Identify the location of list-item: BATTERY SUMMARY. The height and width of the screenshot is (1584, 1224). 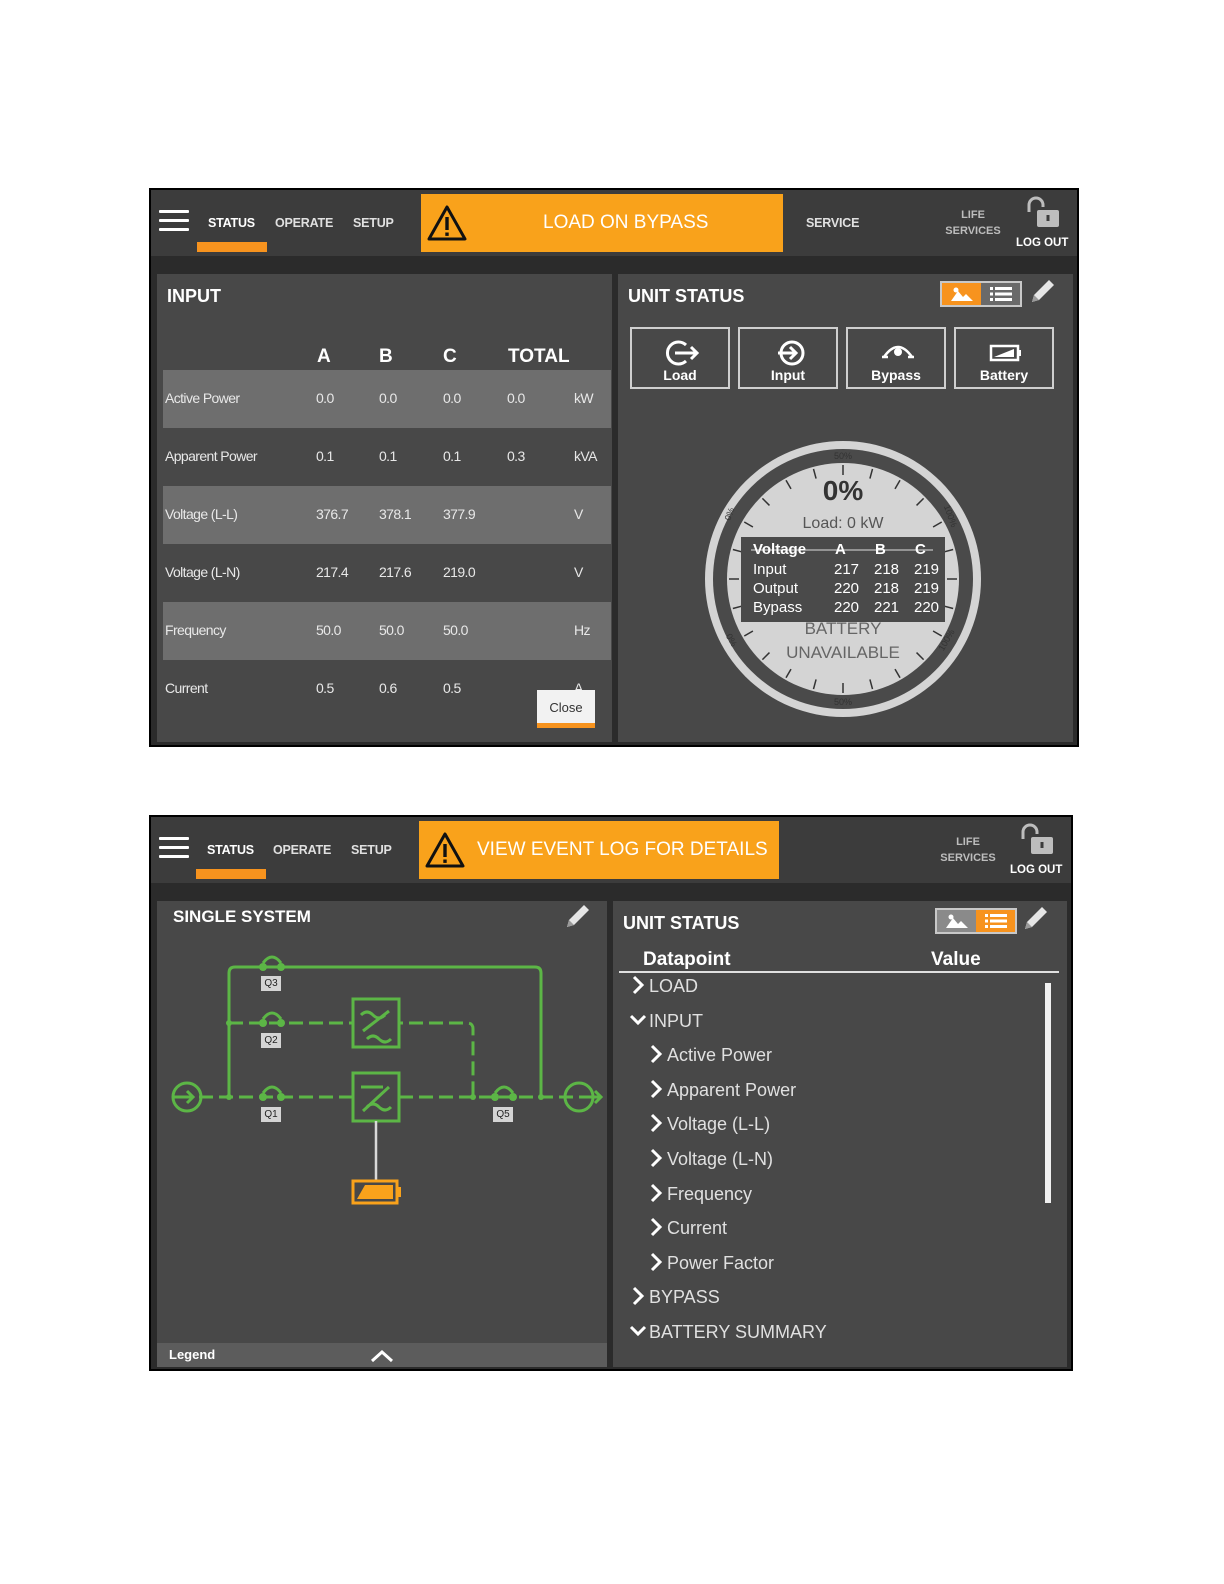
(728, 1332).